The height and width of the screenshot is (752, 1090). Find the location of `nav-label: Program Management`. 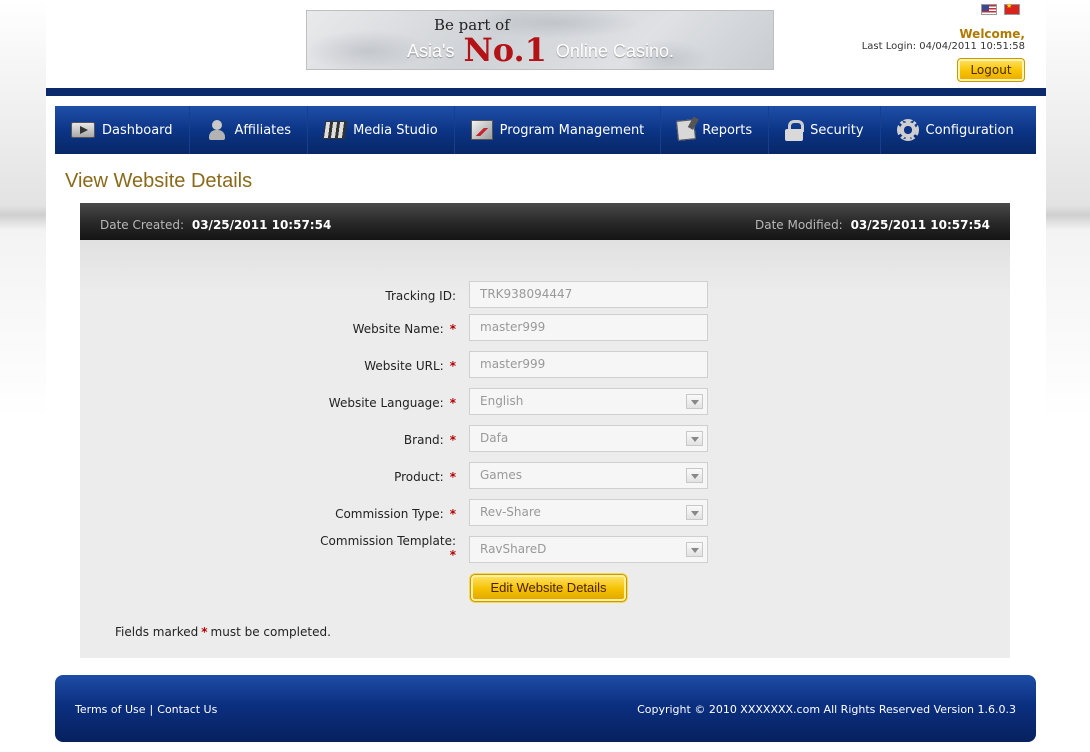

nav-label: Program Management is located at coordinates (572, 130).